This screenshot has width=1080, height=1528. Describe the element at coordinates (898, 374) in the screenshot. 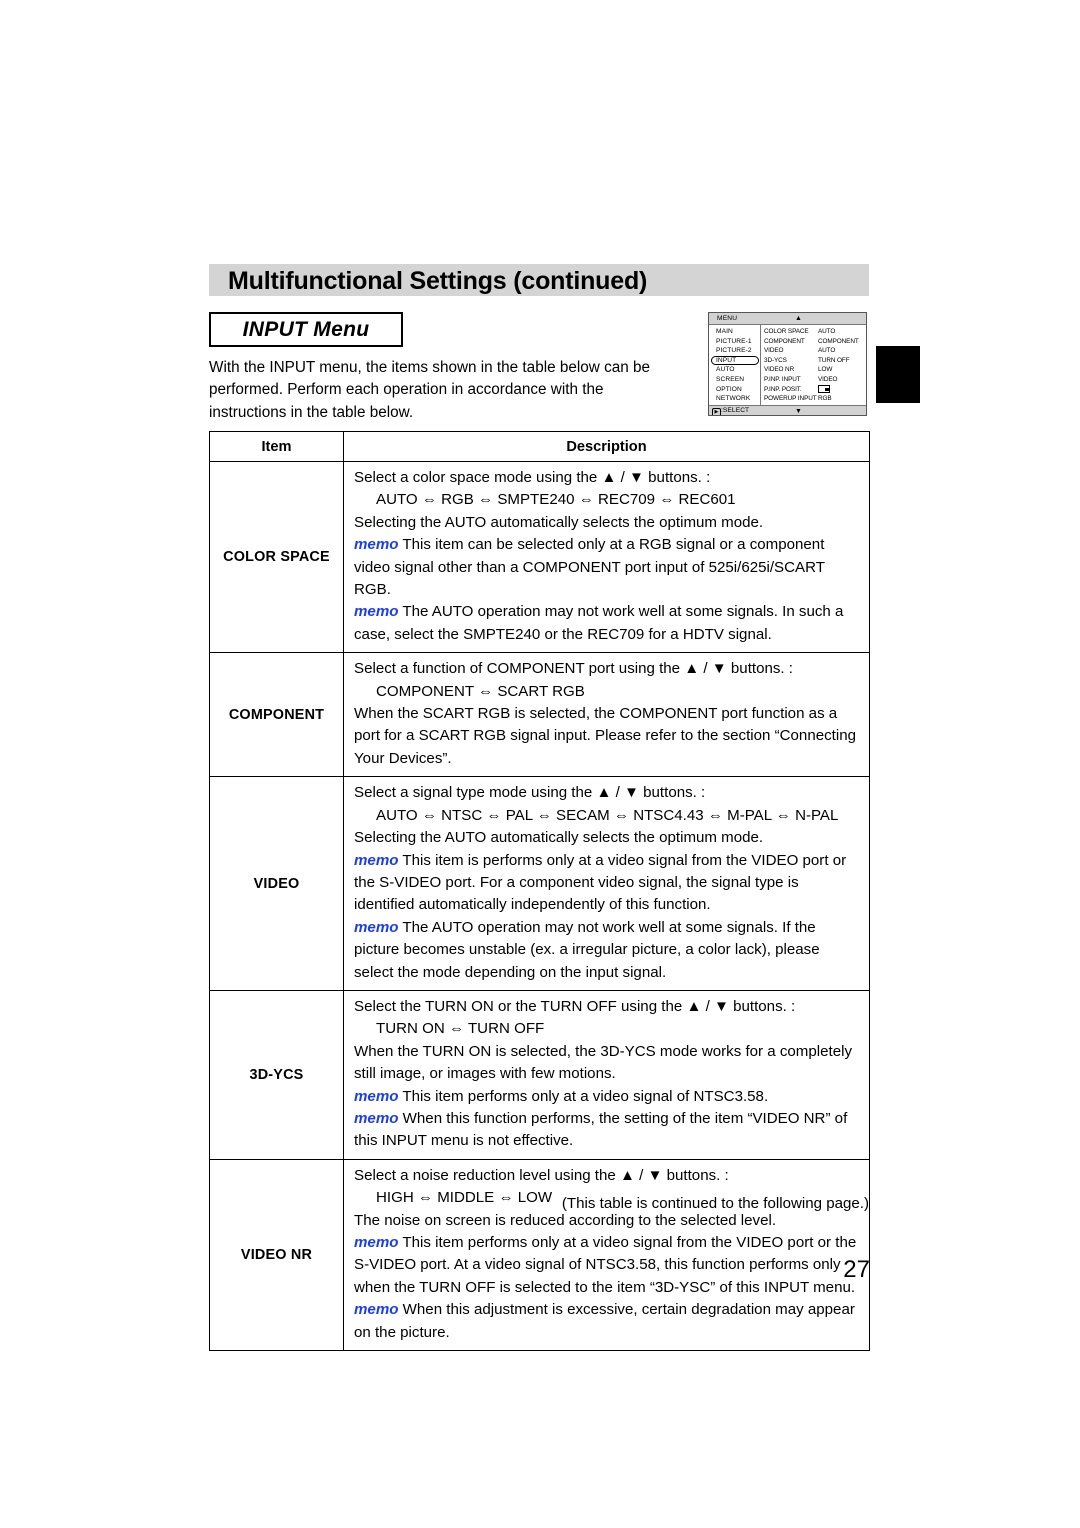

I see `page-edge-tab` at that location.